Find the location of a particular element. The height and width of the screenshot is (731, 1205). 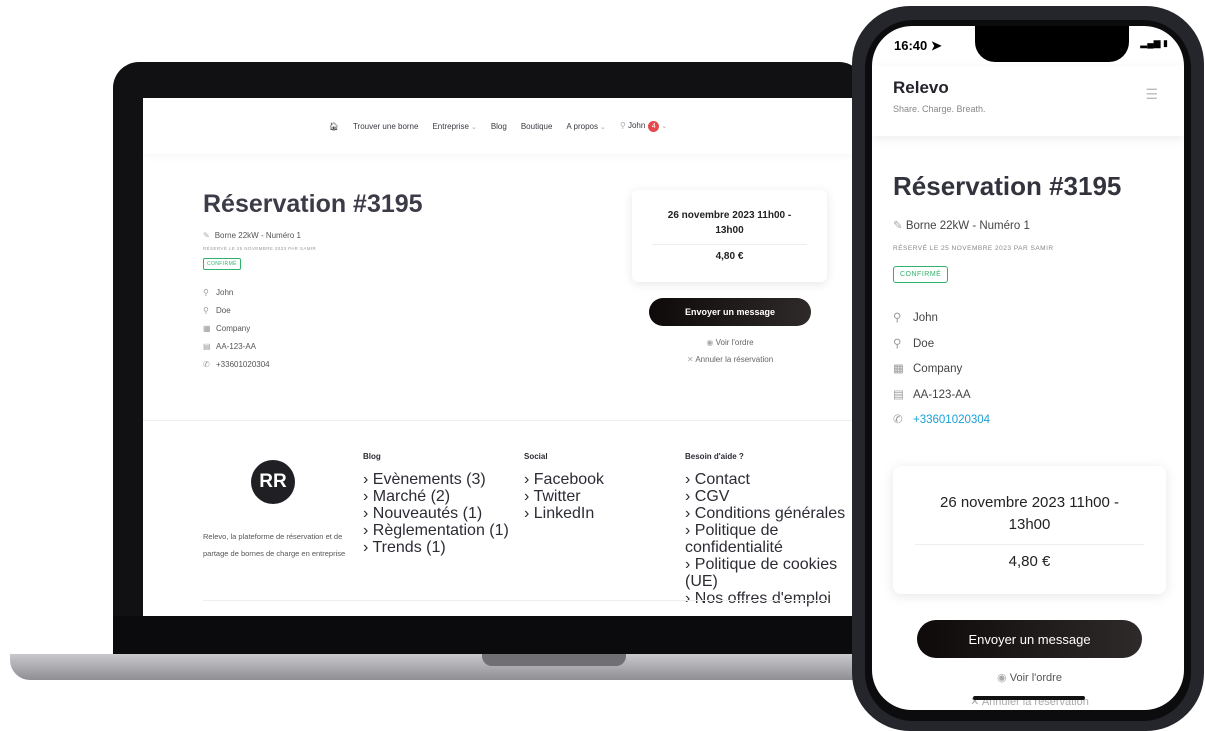

laptop-base is located at coordinates (445, 667).